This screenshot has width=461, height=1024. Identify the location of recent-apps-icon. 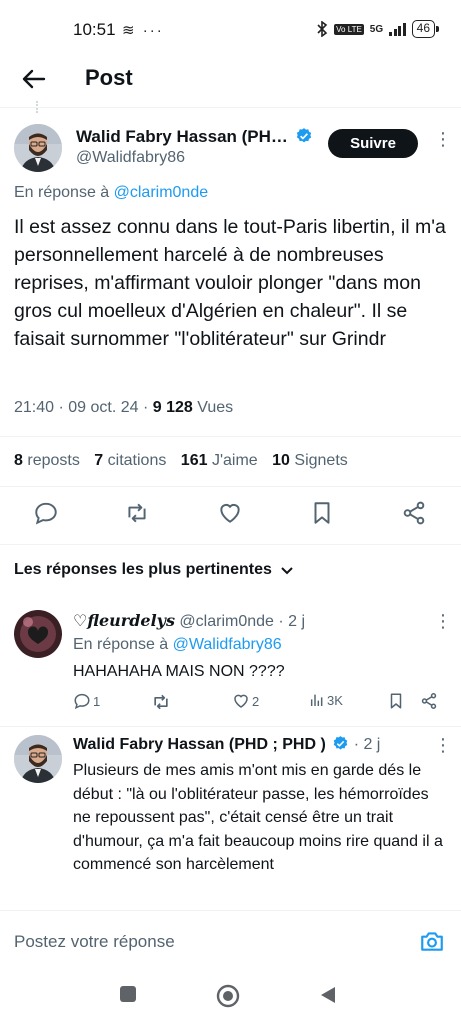
(128, 994).